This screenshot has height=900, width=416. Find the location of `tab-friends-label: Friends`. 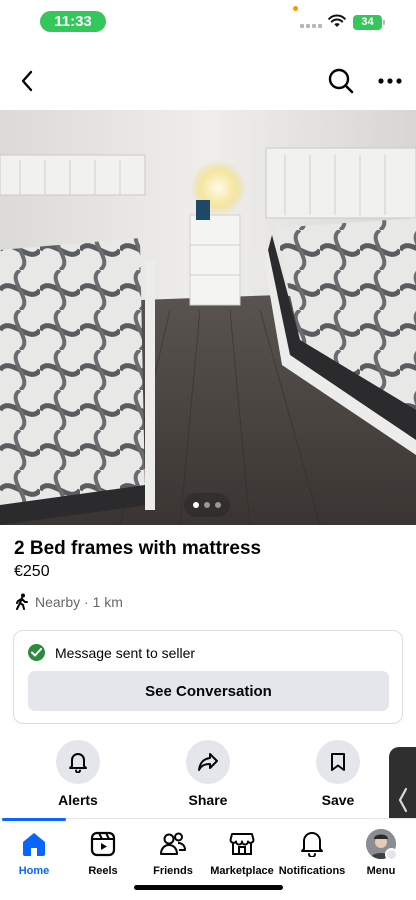

tab-friends-label: Friends is located at coordinates (173, 871).